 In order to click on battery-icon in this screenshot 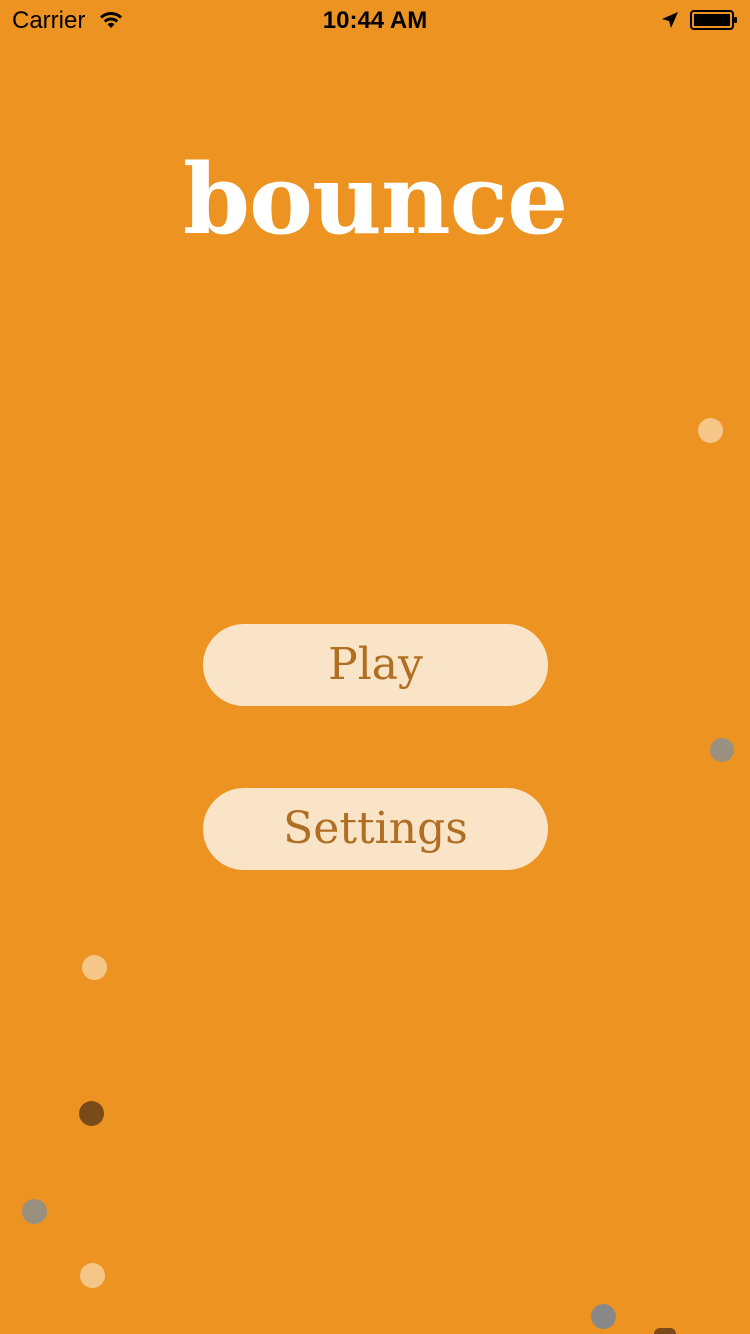, I will do `click(713, 20)`.